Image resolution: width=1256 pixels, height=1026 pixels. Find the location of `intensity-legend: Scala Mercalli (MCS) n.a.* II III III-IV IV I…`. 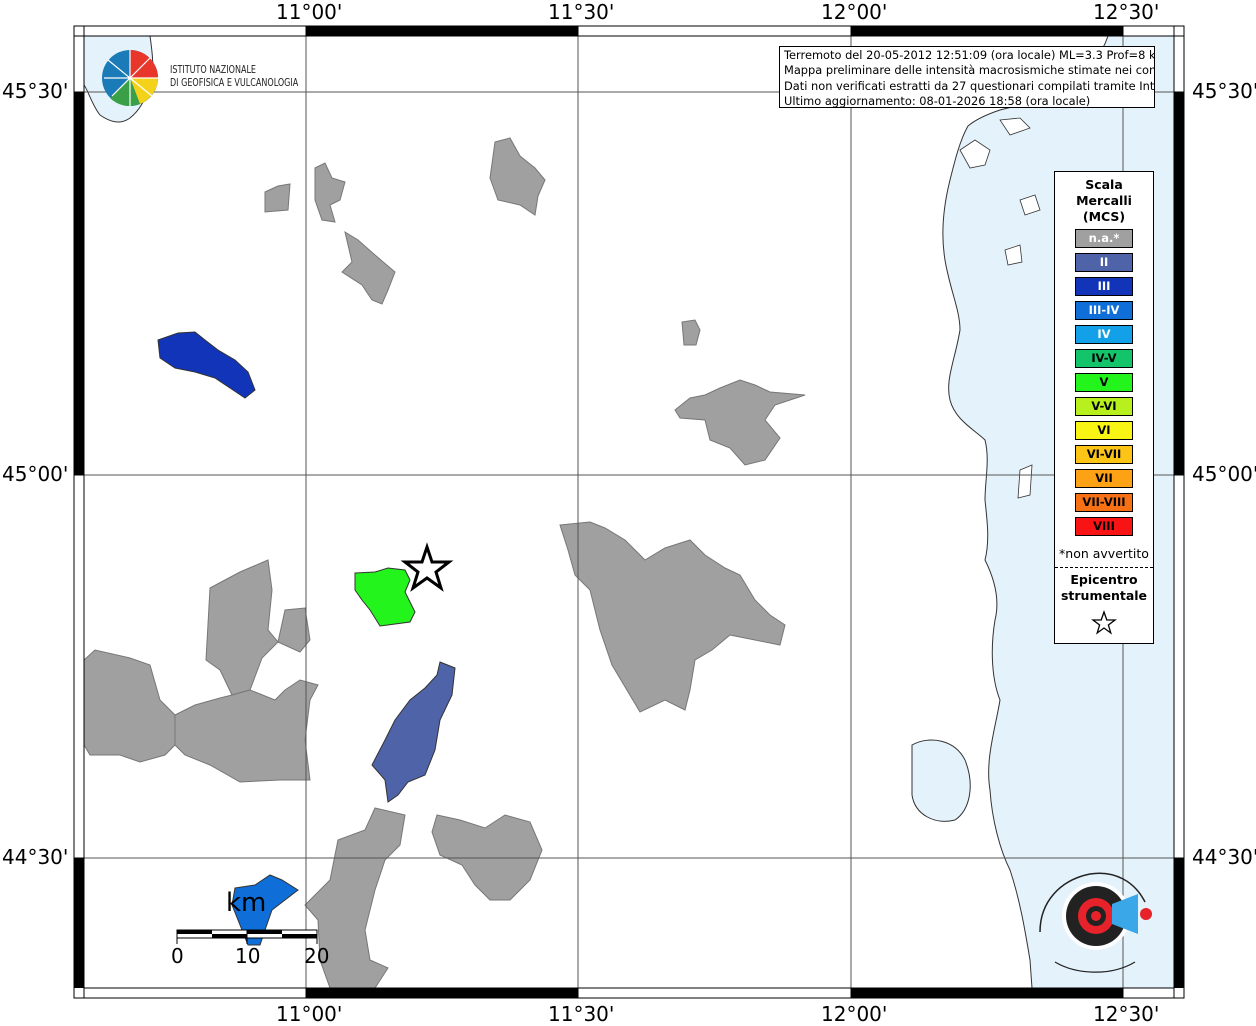

intensity-legend: Scala Mercalli (MCS) n.a.* II III III-IV IV I… is located at coordinates (1104, 407).